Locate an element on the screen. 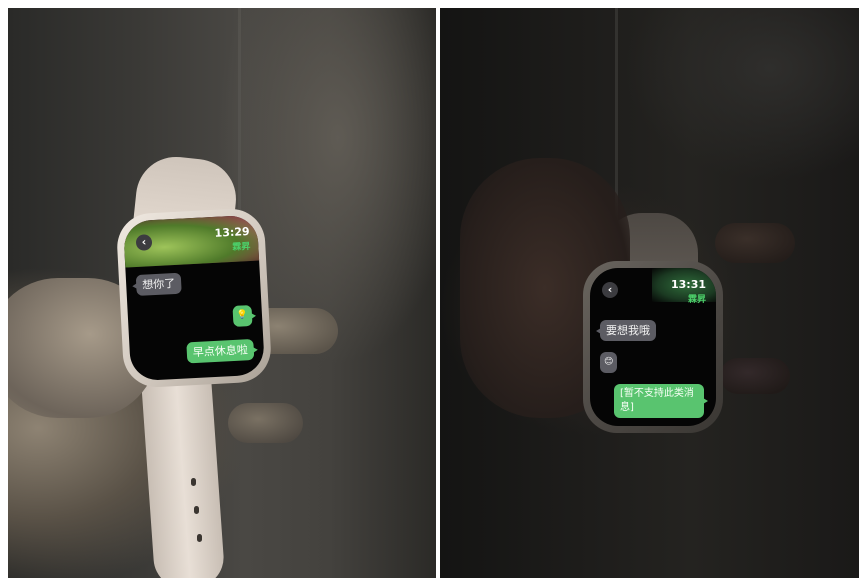 The width and height of the screenshot is (859, 578). message-bubble-received: 要想我哦 is located at coordinates (626, 330).